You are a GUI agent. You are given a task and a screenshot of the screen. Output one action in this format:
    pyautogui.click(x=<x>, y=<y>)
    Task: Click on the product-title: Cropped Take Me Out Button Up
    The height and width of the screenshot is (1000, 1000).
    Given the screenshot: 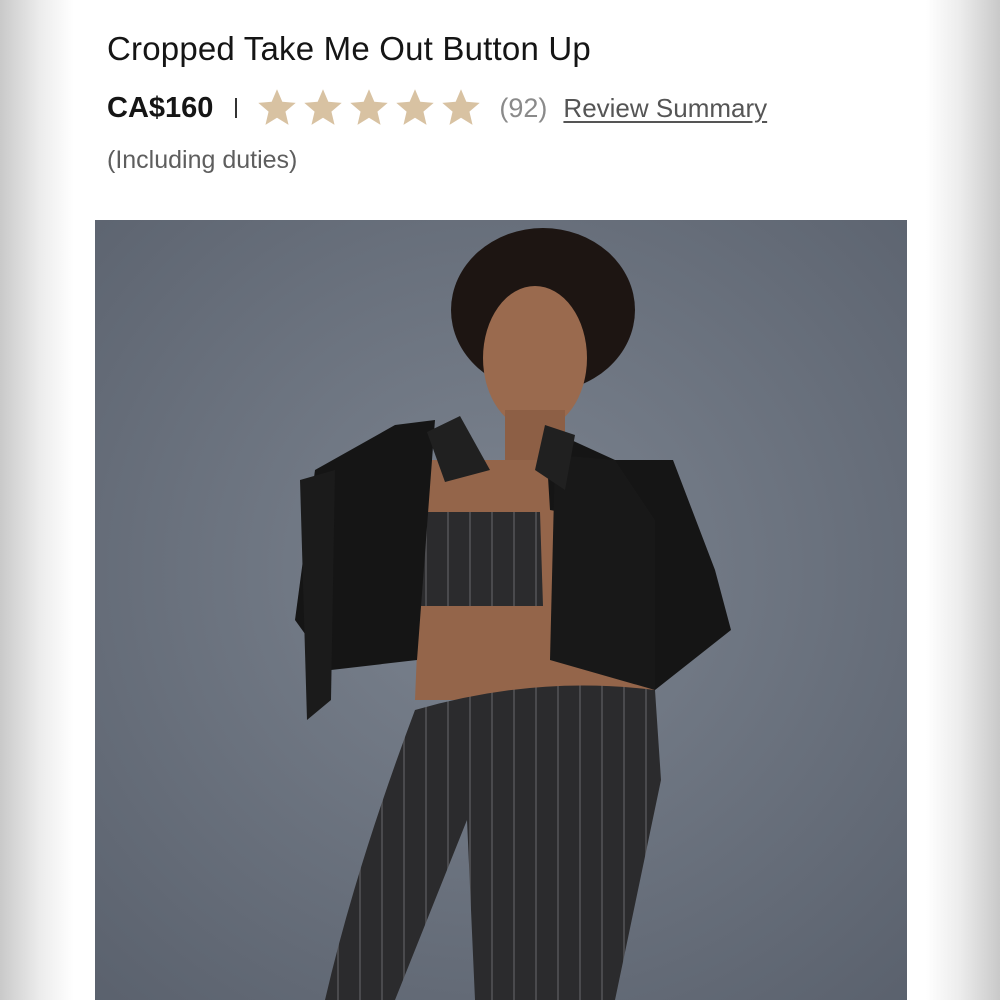 What is the action you would take?
    pyautogui.click(x=349, y=48)
    